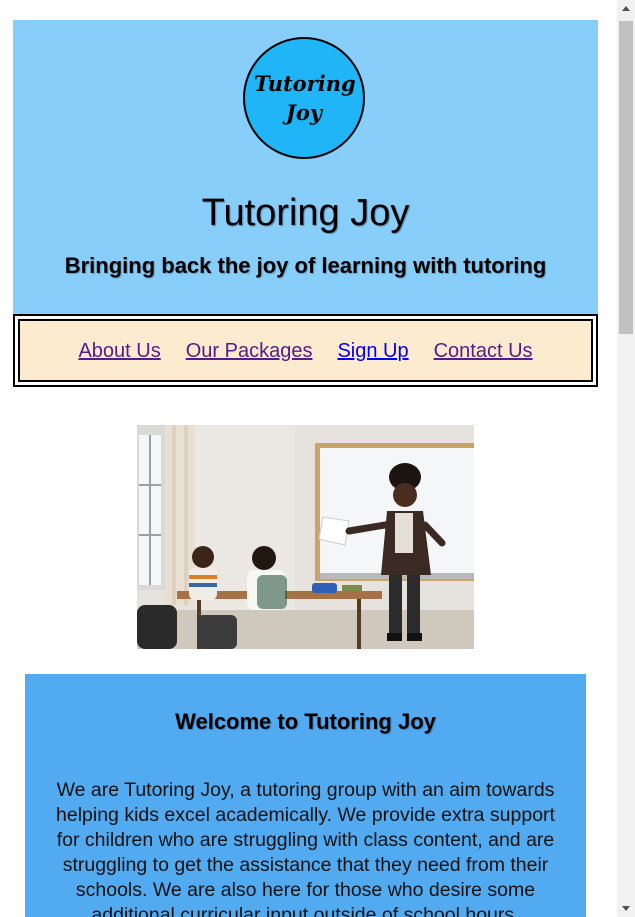  What do you see at coordinates (483, 351) in the screenshot?
I see `nav-link-contact-us: Contact Us` at bounding box center [483, 351].